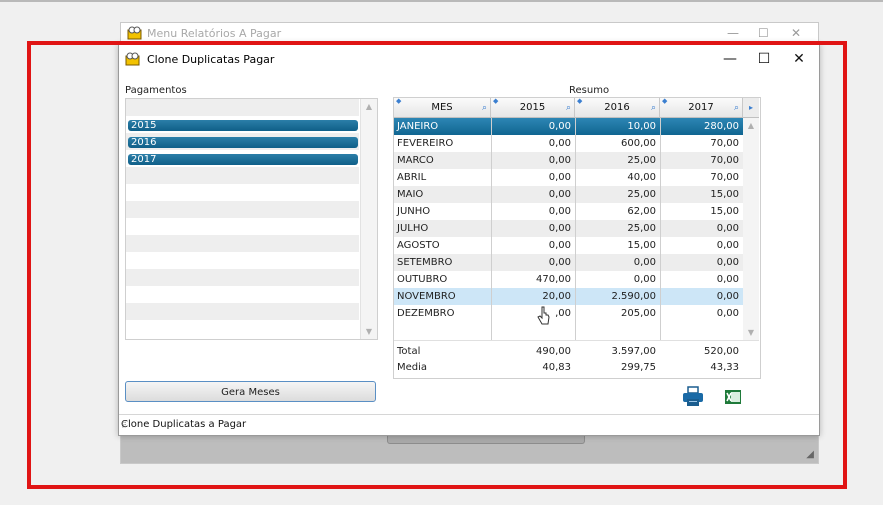 The height and width of the screenshot is (505, 883). Describe the element at coordinates (368, 219) in the screenshot. I see `pagamentos-scrollbar: ▲ ▼` at that location.